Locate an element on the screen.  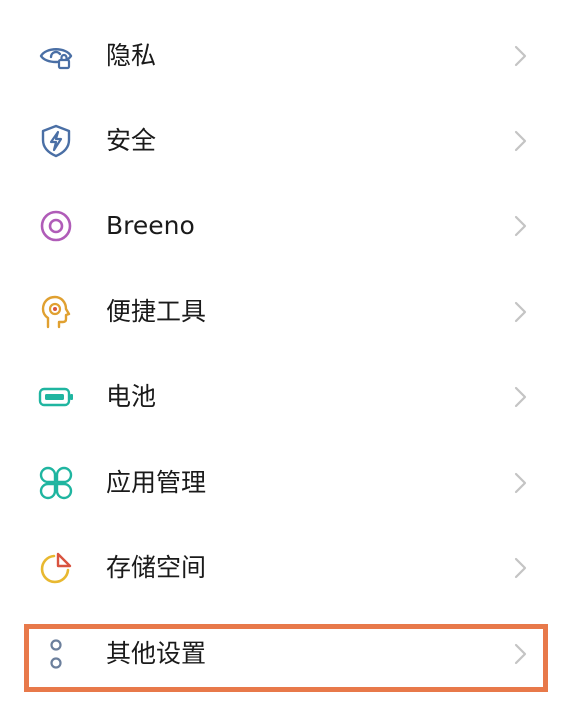
more-dots-icon is located at coordinates (56, 654).